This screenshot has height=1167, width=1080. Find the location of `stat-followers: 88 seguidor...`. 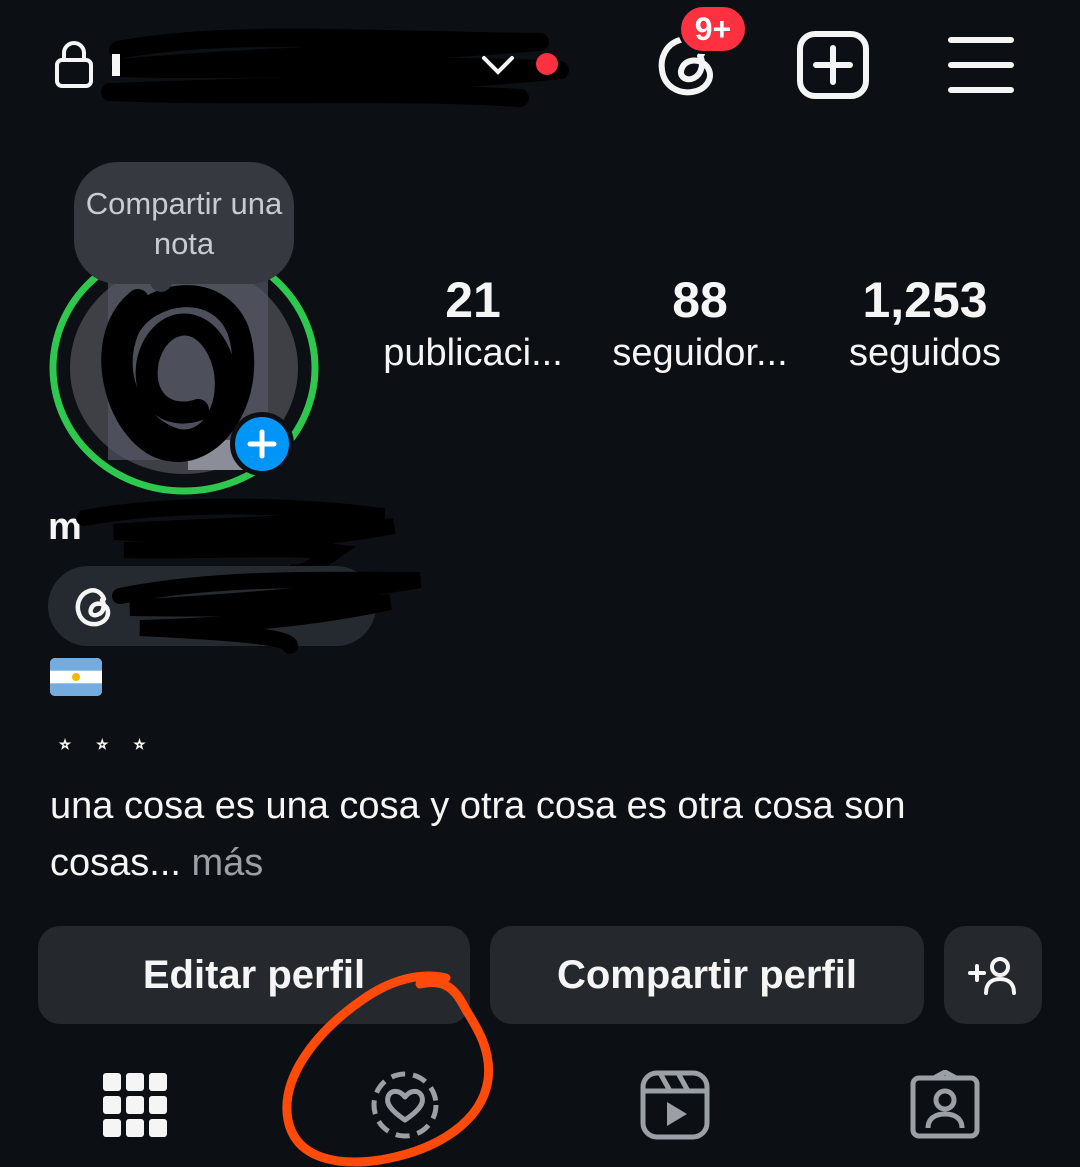

stat-followers: 88 seguidor... is located at coordinates (700, 325).